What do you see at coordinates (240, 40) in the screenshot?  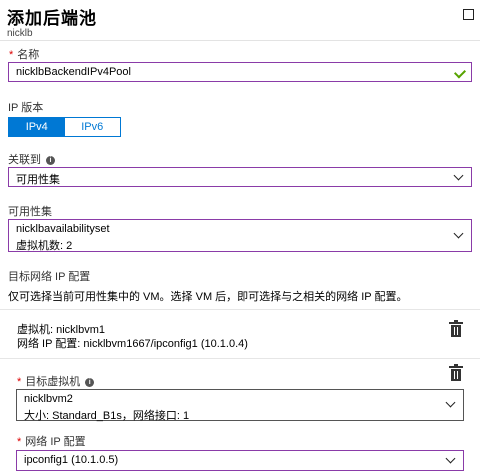 I see `header-divider` at bounding box center [240, 40].